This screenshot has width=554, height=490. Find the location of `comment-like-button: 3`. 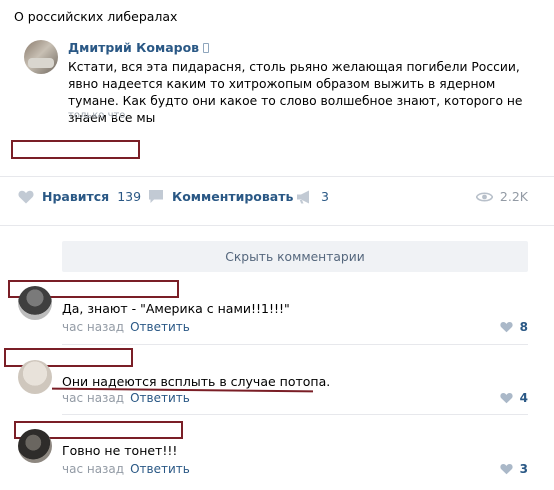

comment-like-button: 3 is located at coordinates (514, 469).